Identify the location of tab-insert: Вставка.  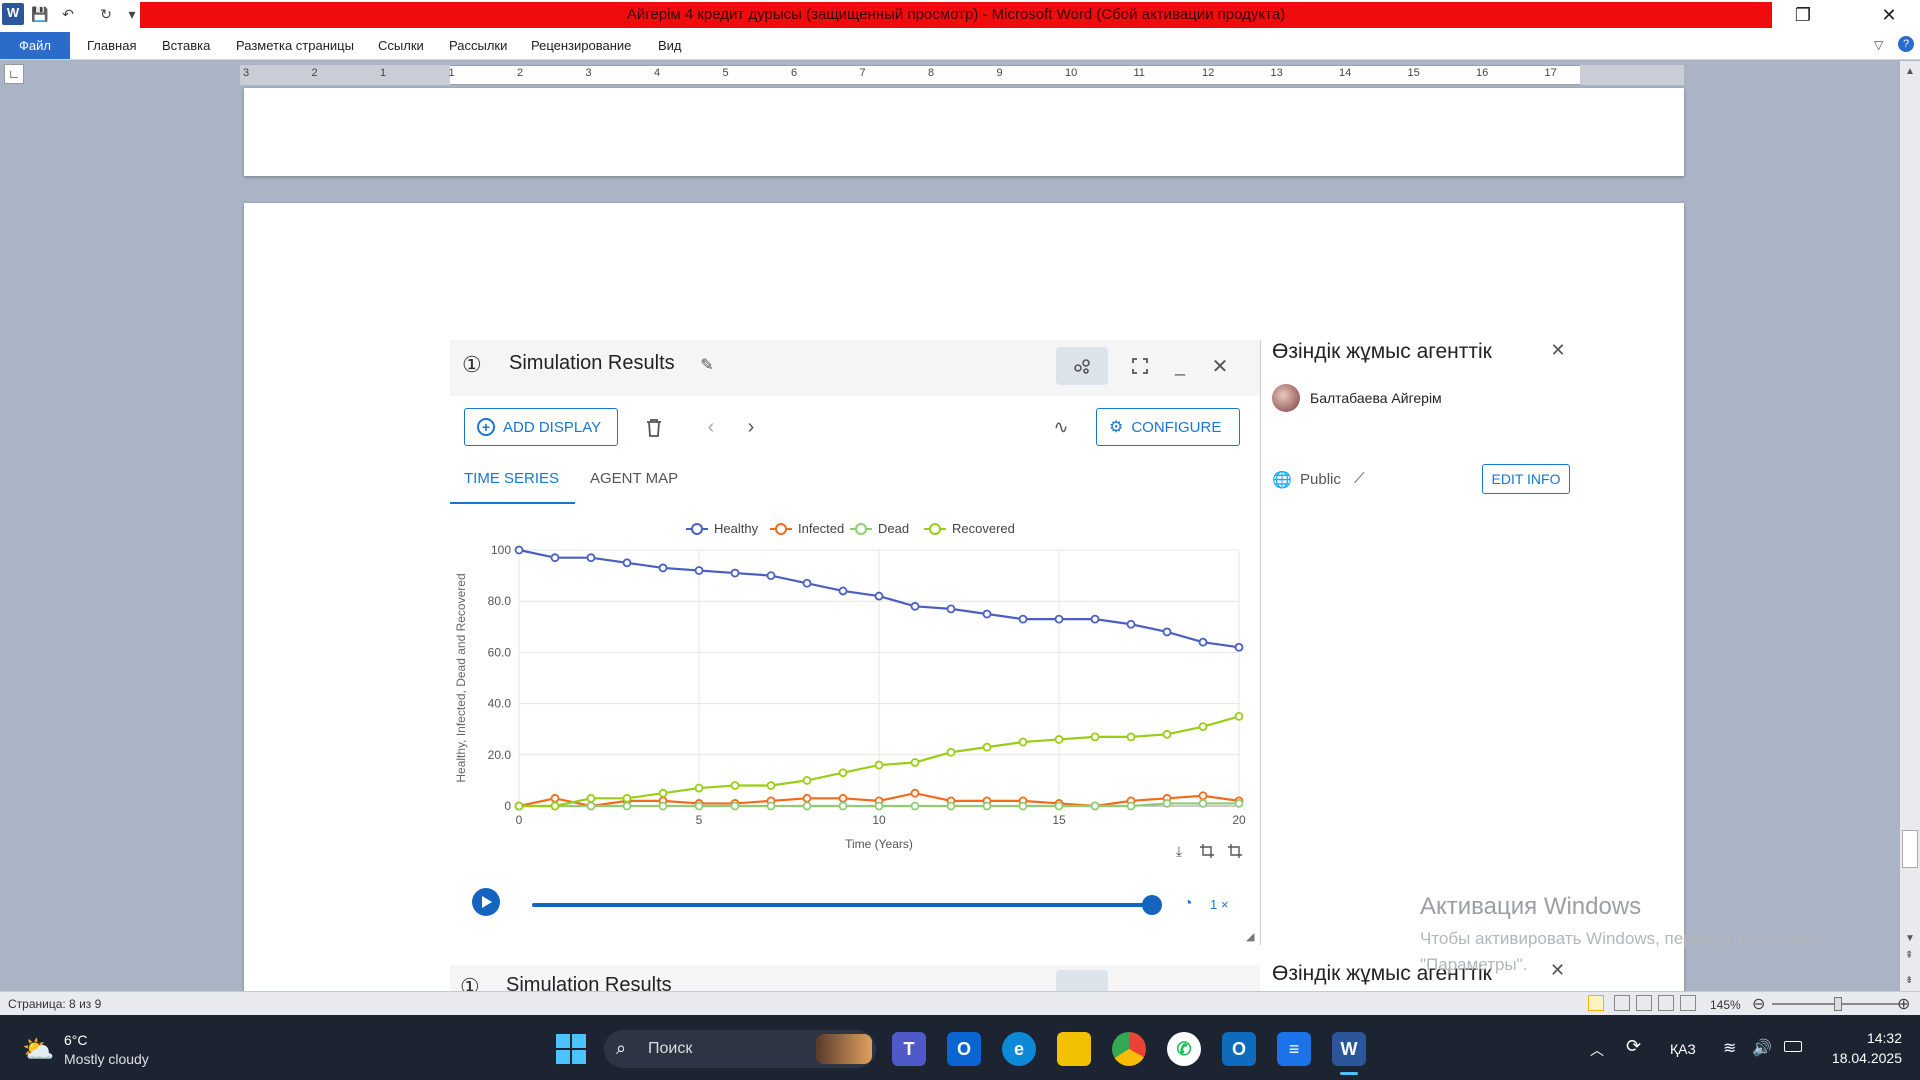
(186, 45).